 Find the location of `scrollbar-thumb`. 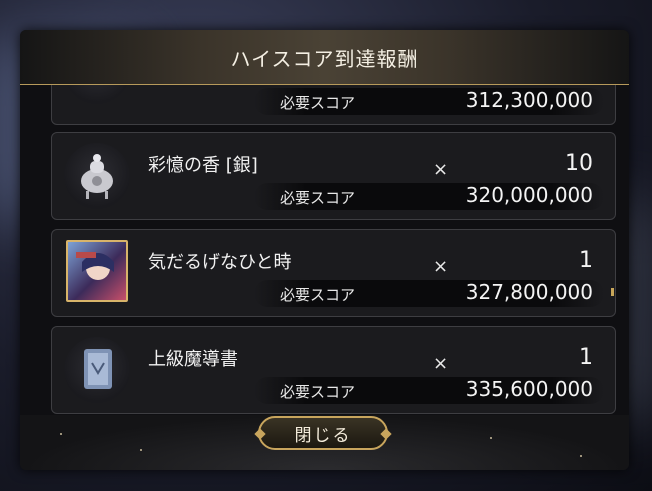

scrollbar-thumb is located at coordinates (612, 292).